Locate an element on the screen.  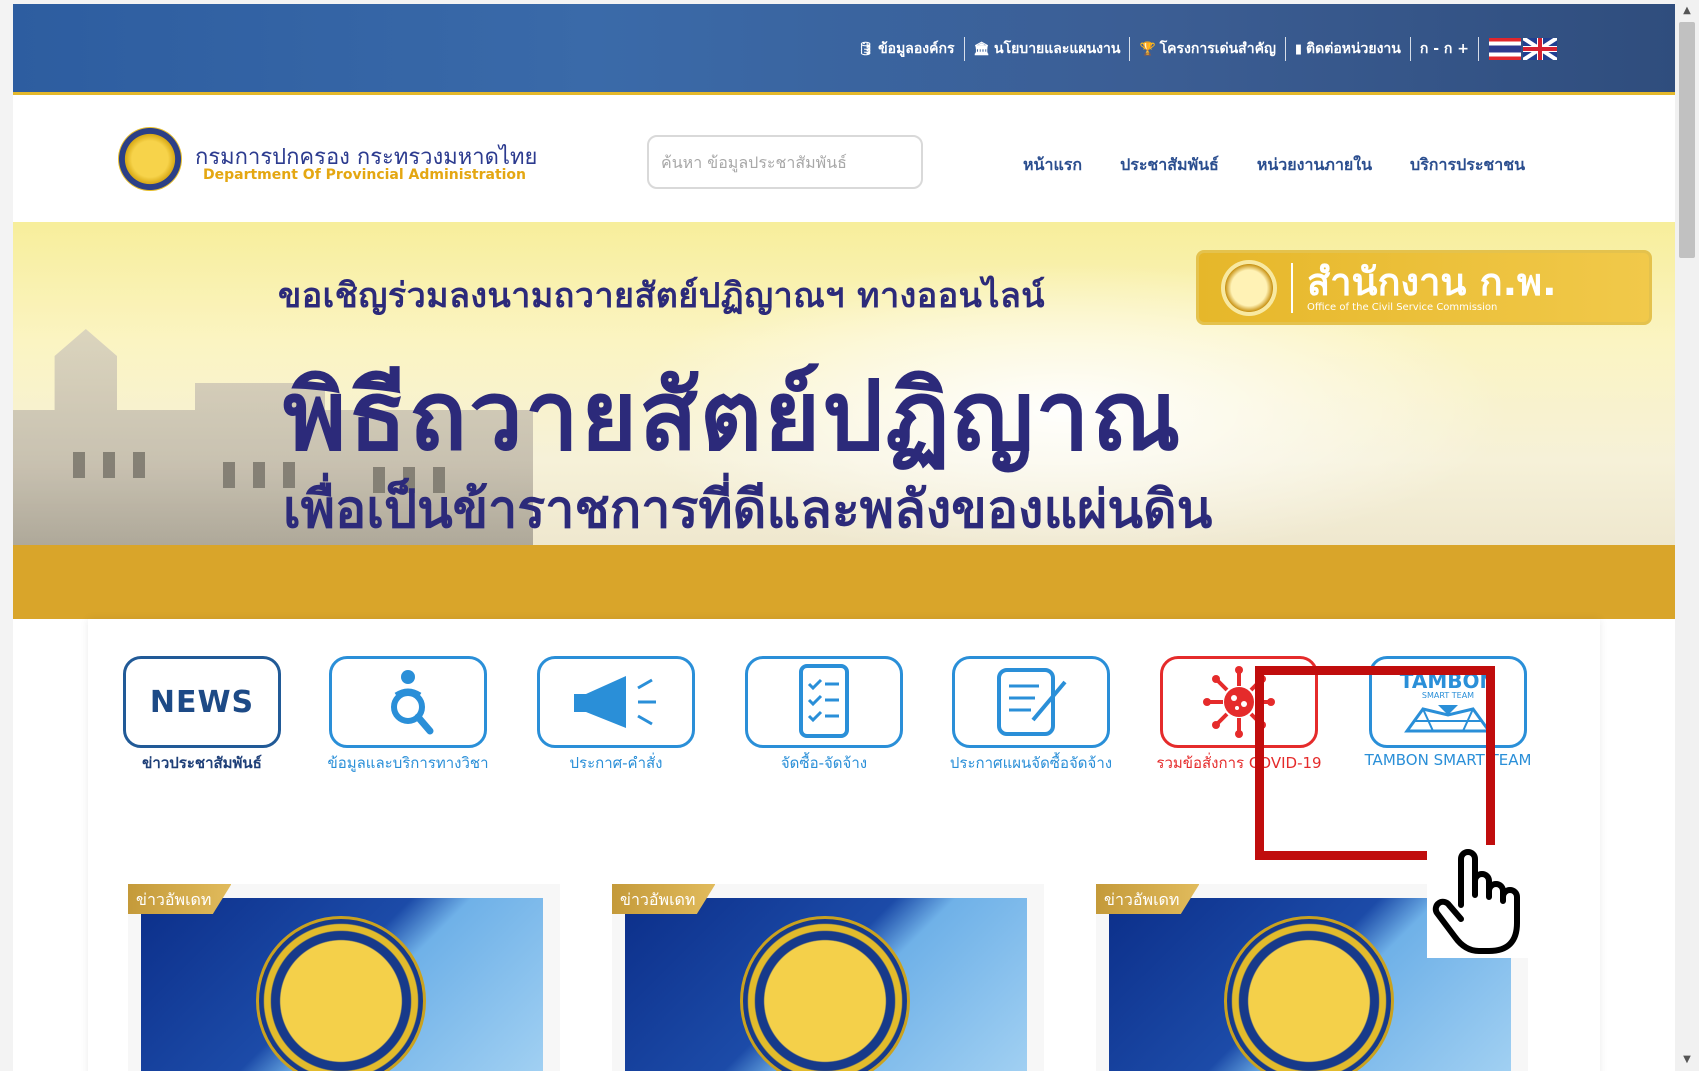
service-label: ประกาศแผนจัดซื้อจัดจ้าง is located at coordinates (1031, 763).